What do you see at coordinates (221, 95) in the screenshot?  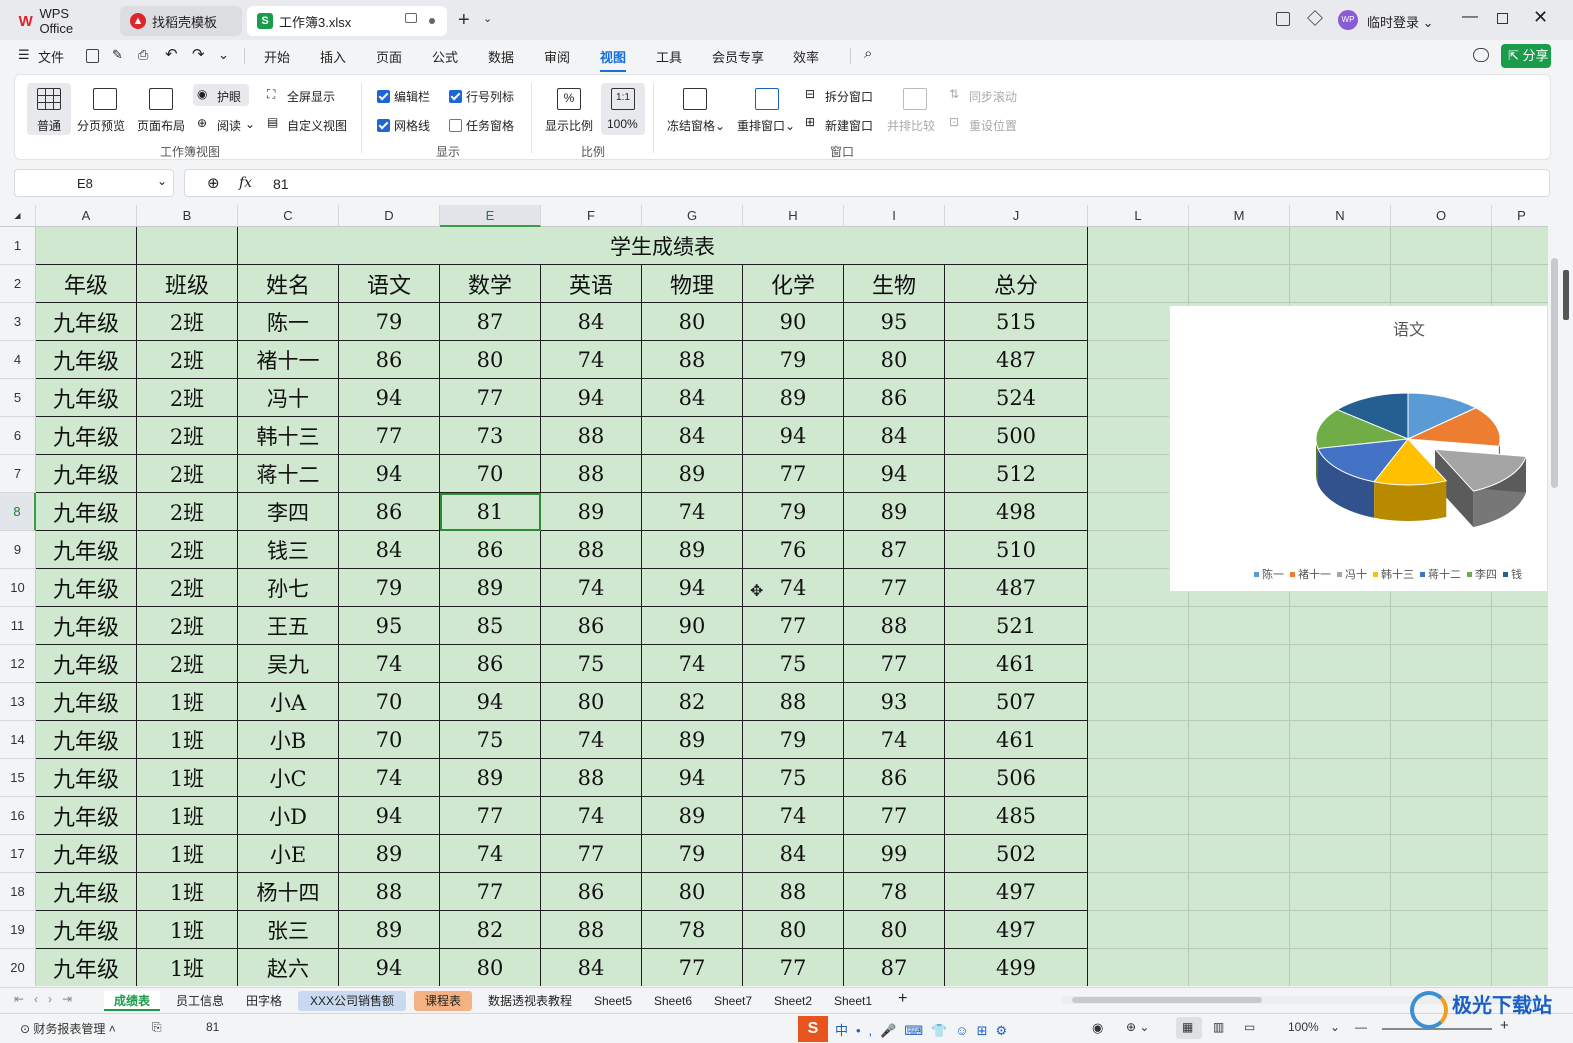 I see `eye-care-button: ◉ 护眼` at bounding box center [221, 95].